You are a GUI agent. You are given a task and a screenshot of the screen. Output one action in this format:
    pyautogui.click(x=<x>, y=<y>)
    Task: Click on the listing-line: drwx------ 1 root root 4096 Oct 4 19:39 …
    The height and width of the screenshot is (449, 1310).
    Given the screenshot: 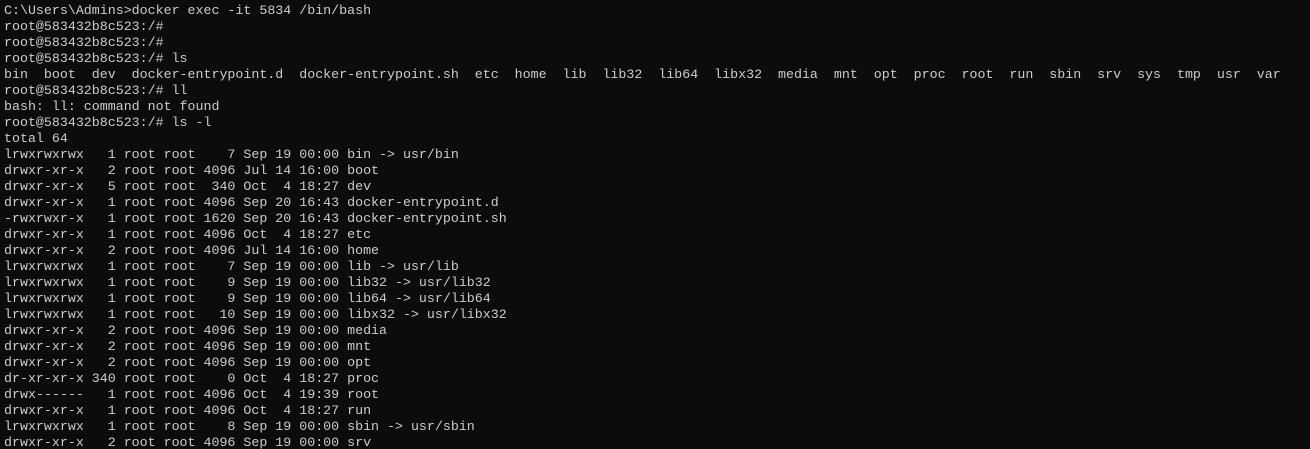 What is the action you would take?
    pyautogui.click(x=192, y=394)
    